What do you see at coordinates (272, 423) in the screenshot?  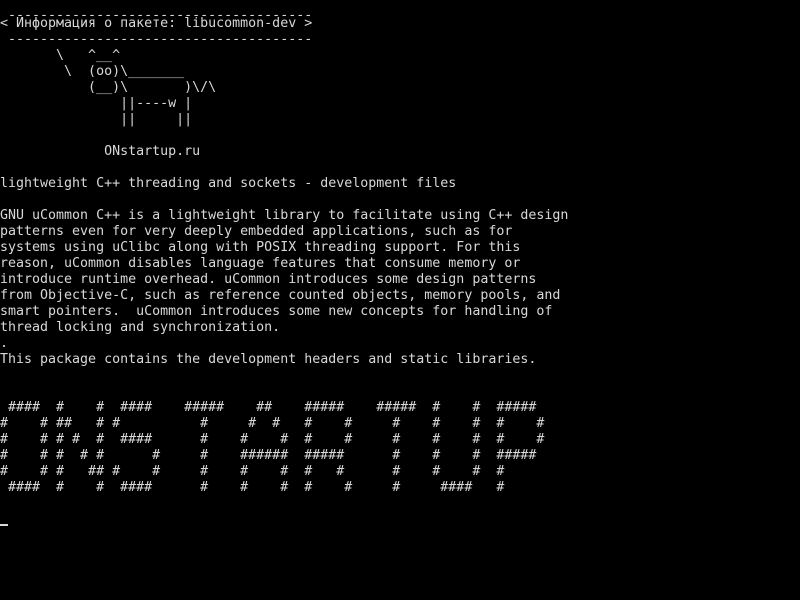 I see `ascii-banner-line: # # ## # # # # # # # # # # # #` at bounding box center [272, 423].